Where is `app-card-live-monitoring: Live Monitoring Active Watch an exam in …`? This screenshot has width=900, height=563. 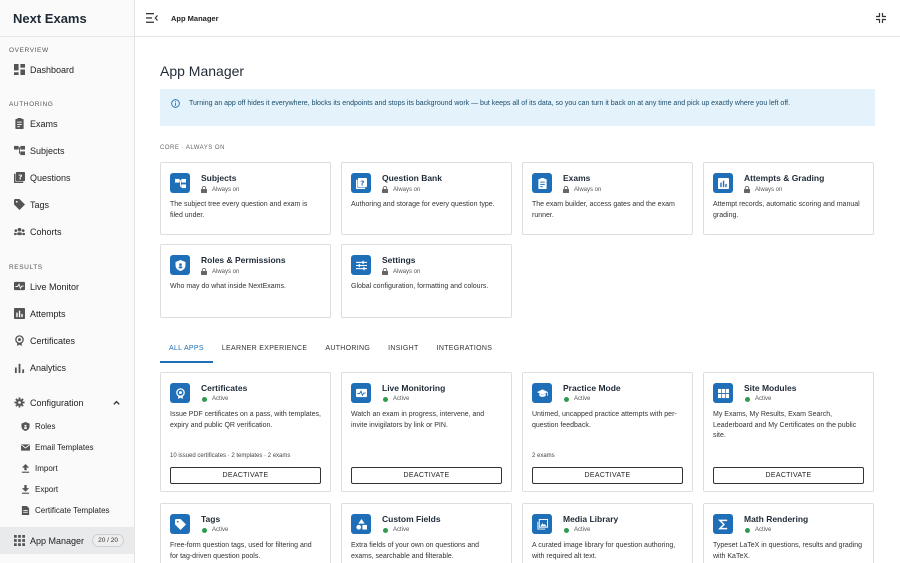
app-card-live-monitoring: Live Monitoring Active Watch an exam in … is located at coordinates (426, 432).